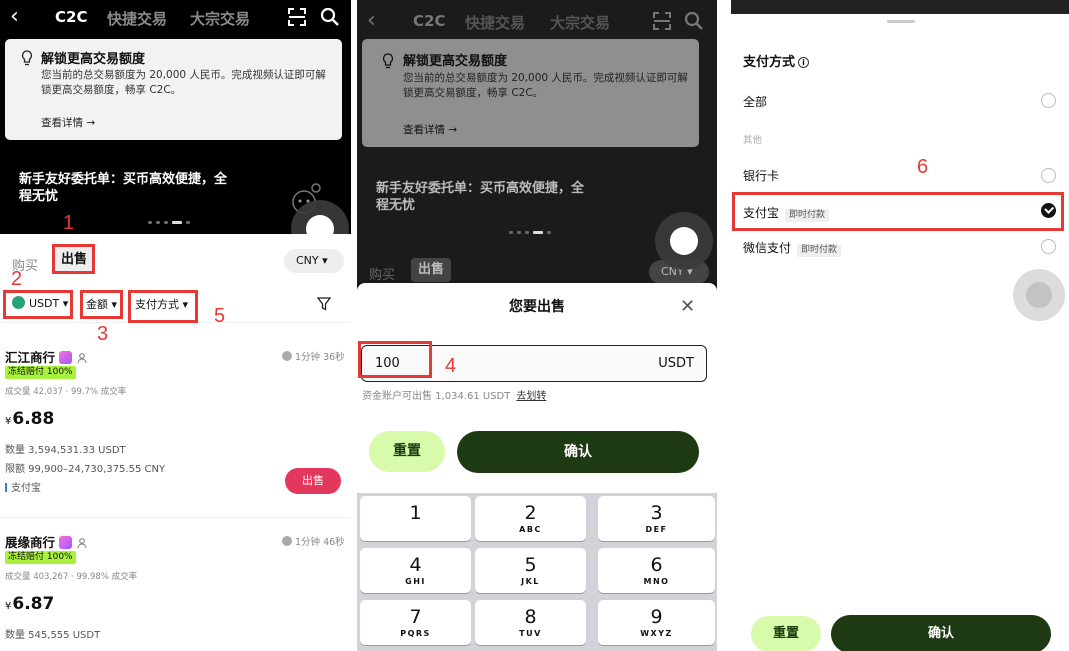  What do you see at coordinates (66, 392) in the screenshot?
I see `merchant-stats: 成交量 42,037 · 99.7% 成交率` at bounding box center [66, 392].